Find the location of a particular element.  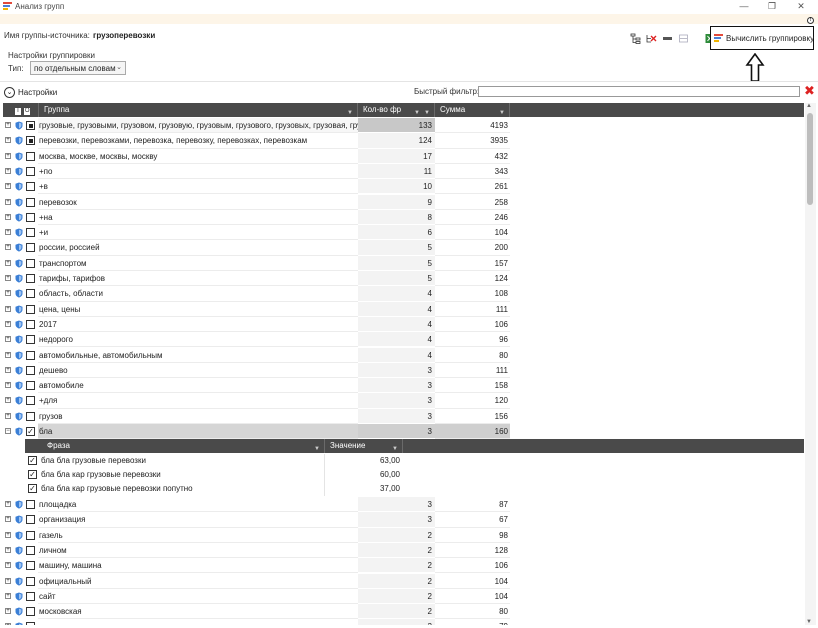

table-row: + +для 3 120 is located at coordinates (403, 401).